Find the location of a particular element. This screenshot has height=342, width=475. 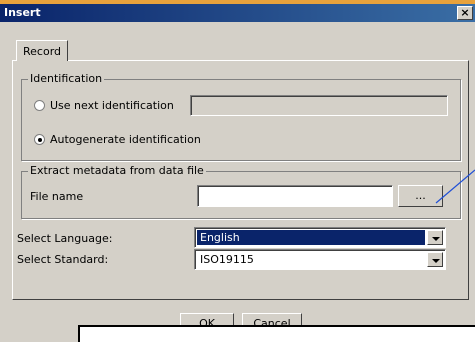

close-button: × is located at coordinates (465, 13).